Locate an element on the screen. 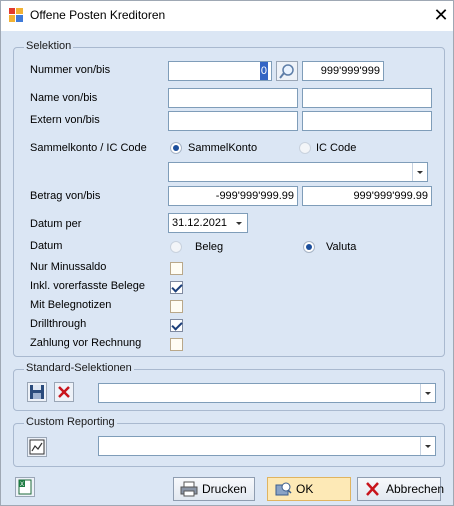  name-von-input is located at coordinates (233, 98).